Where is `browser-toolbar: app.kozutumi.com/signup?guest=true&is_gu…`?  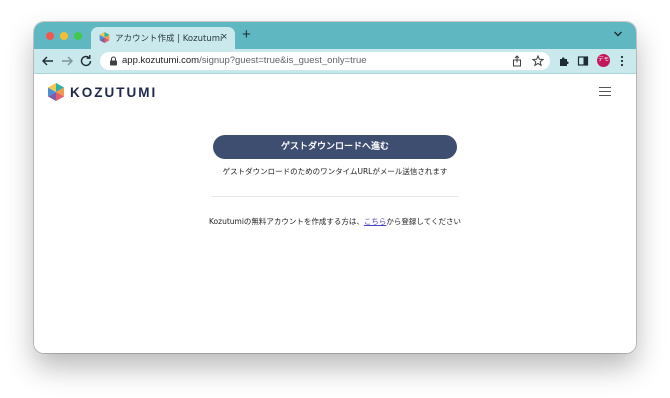
browser-toolbar: app.kozutumi.com/signup?guest=true&is_gu… is located at coordinates (335, 61).